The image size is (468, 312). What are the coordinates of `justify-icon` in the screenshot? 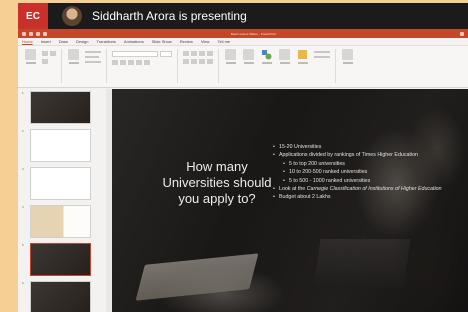 It's located at (210, 61).